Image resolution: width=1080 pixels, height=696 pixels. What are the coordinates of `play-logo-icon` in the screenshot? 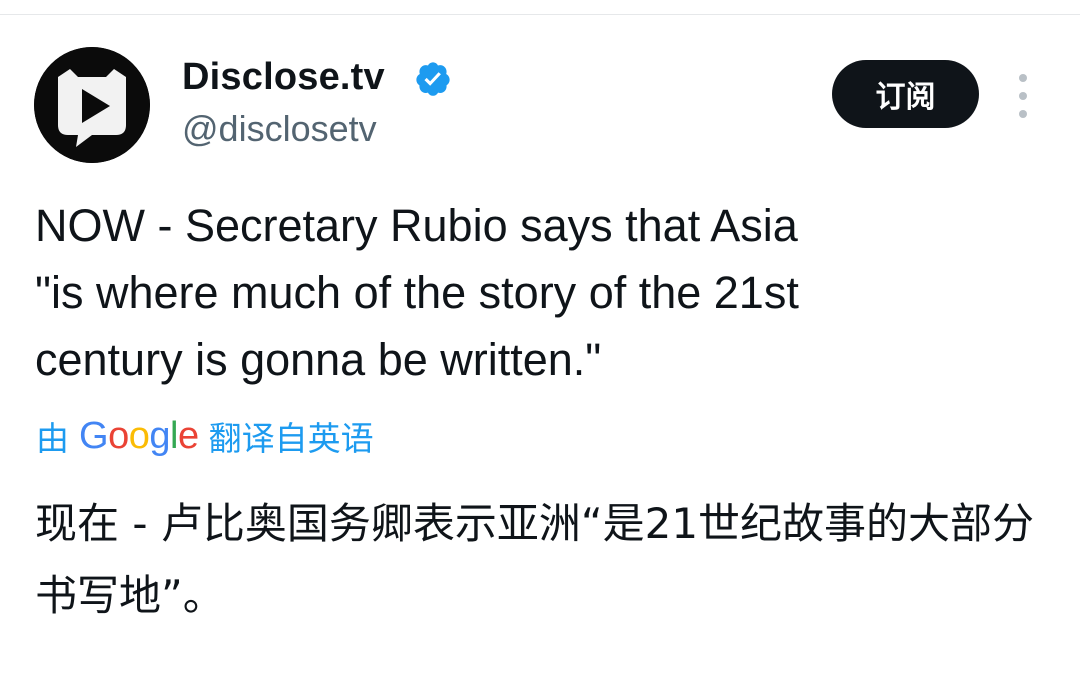 It's located at (92, 105).